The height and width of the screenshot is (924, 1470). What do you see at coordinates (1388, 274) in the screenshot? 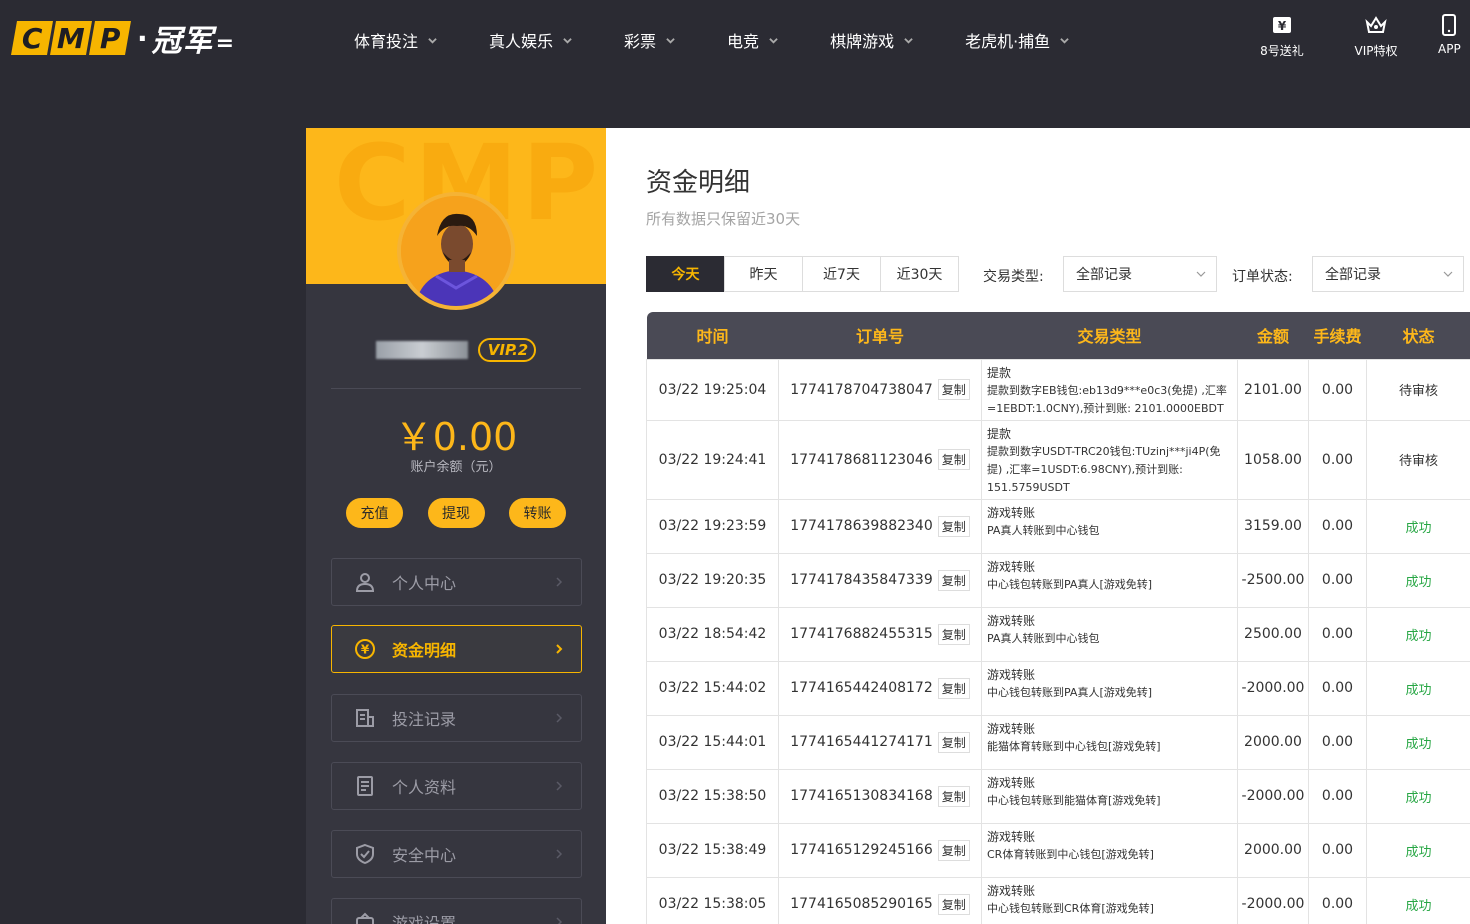
I see `order-status-select: 全部记录` at bounding box center [1388, 274].